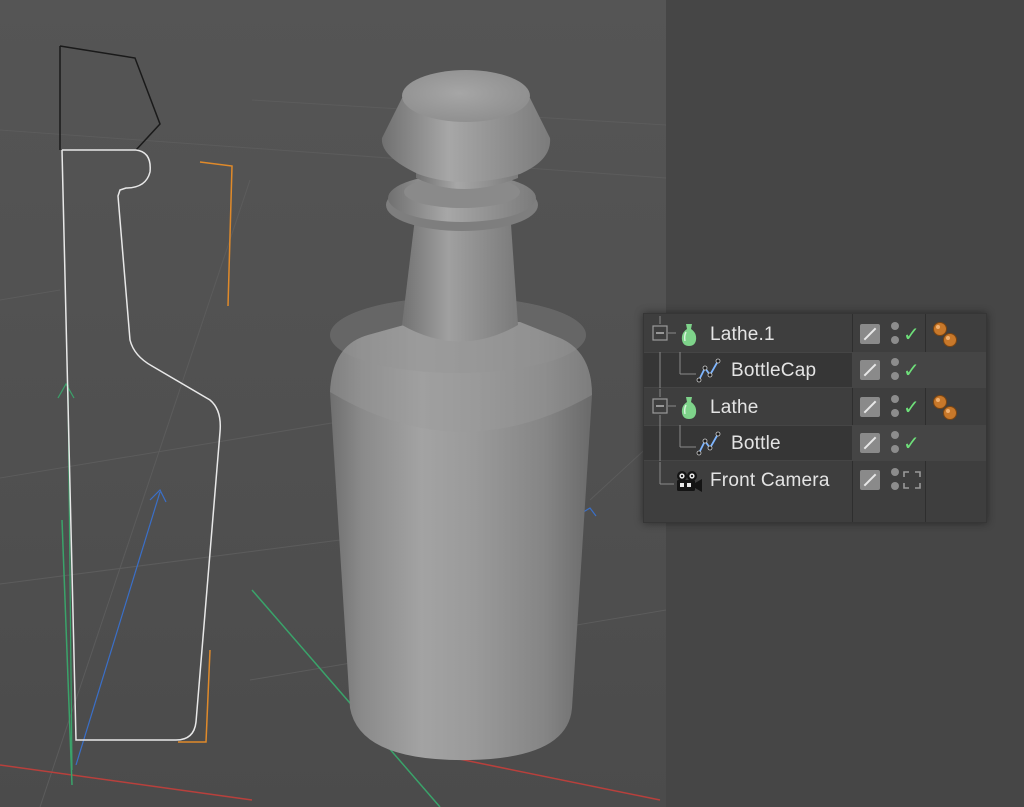  I want to click on object-row-lathe: Lathe ✓, so click(815, 407).